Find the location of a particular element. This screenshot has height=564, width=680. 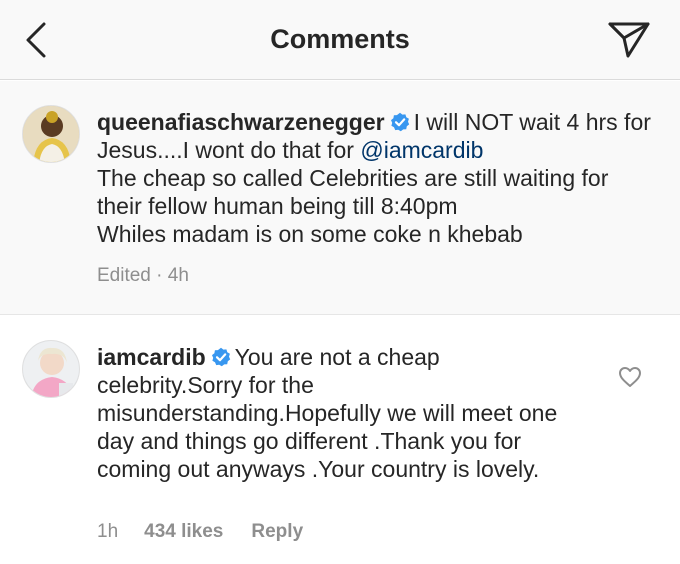

comments-header: Comments is located at coordinates (340, 40).